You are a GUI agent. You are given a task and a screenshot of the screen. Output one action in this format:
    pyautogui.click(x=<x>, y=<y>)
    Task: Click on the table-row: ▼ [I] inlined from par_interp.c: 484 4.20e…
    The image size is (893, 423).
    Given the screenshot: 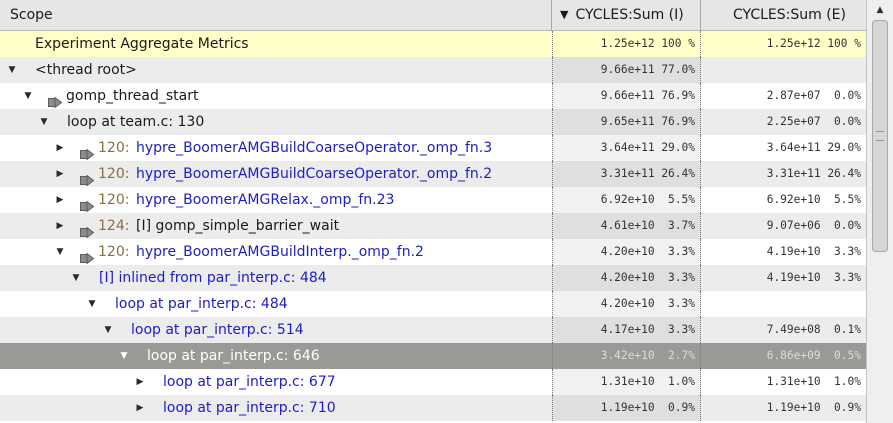 What is the action you would take?
    pyautogui.click(x=433, y=278)
    